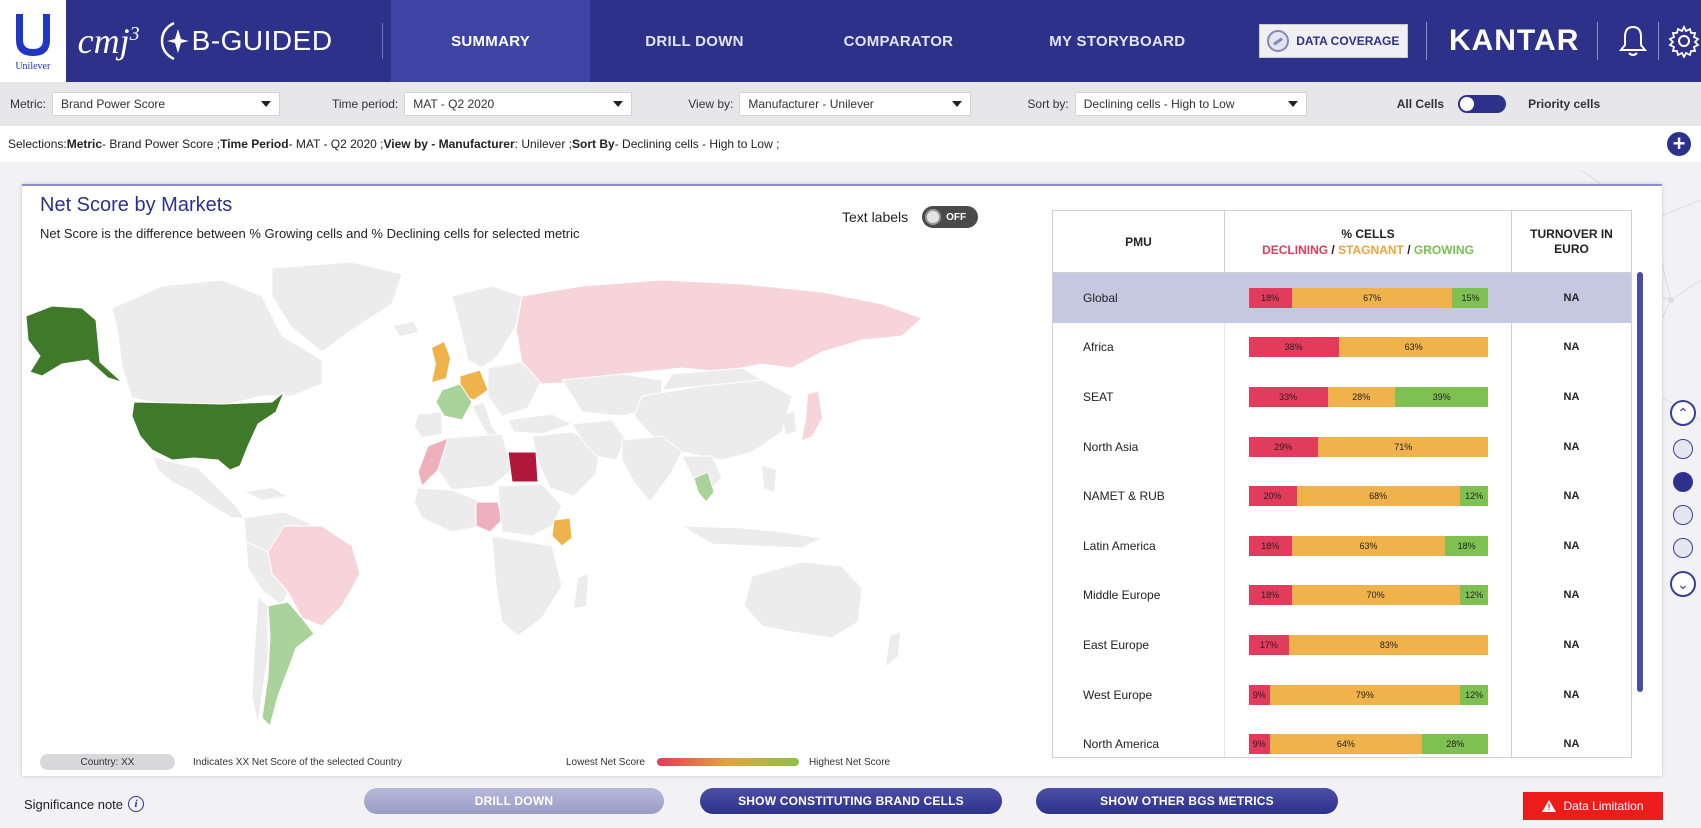 This screenshot has height=828, width=1701. Describe the element at coordinates (581, 591) in the screenshot. I see `map-region-madagascar` at that location.